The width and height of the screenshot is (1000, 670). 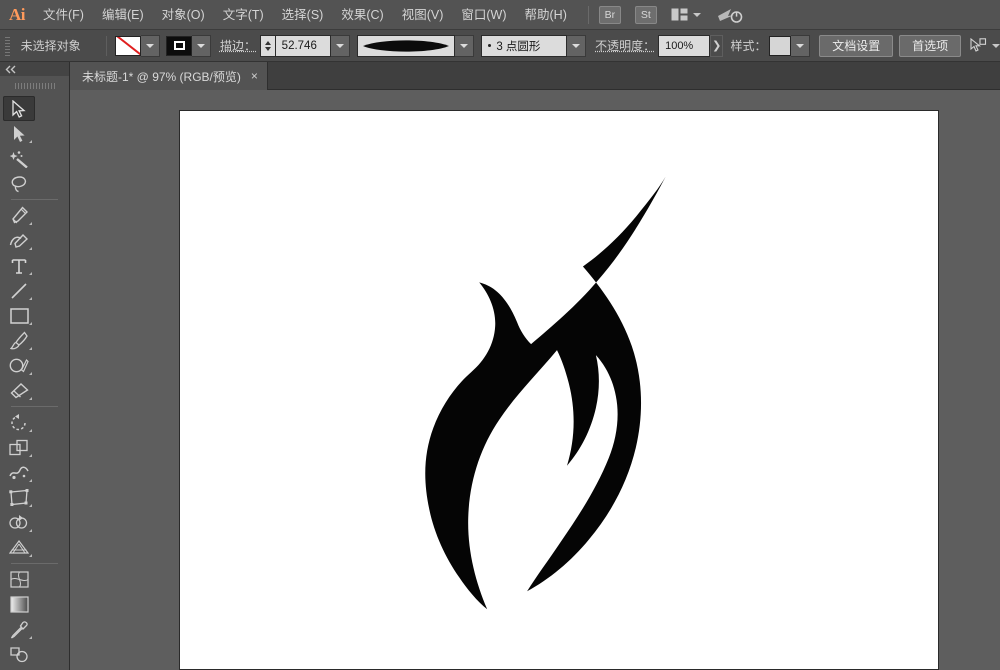 I want to click on select-similar-objects-icon, so click(x=978, y=45).